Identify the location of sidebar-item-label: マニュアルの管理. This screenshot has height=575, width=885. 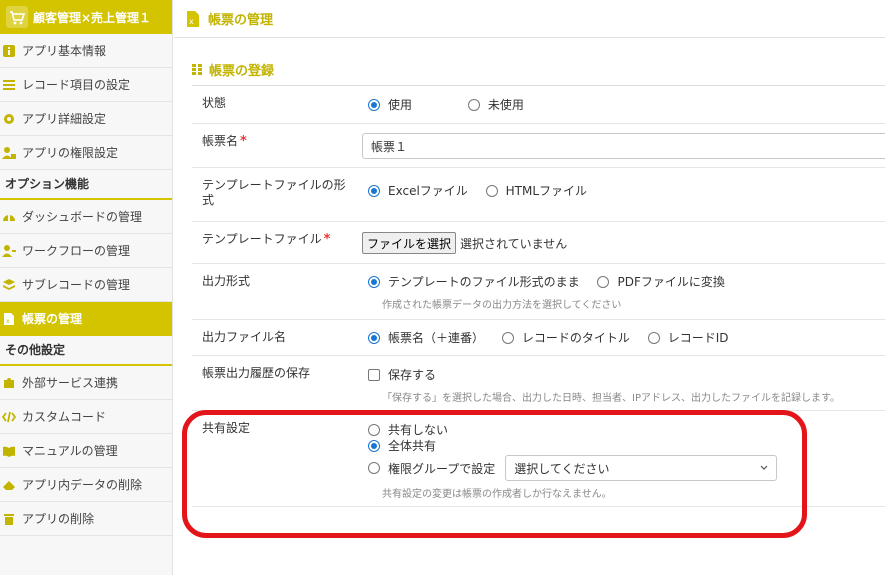
(70, 451).